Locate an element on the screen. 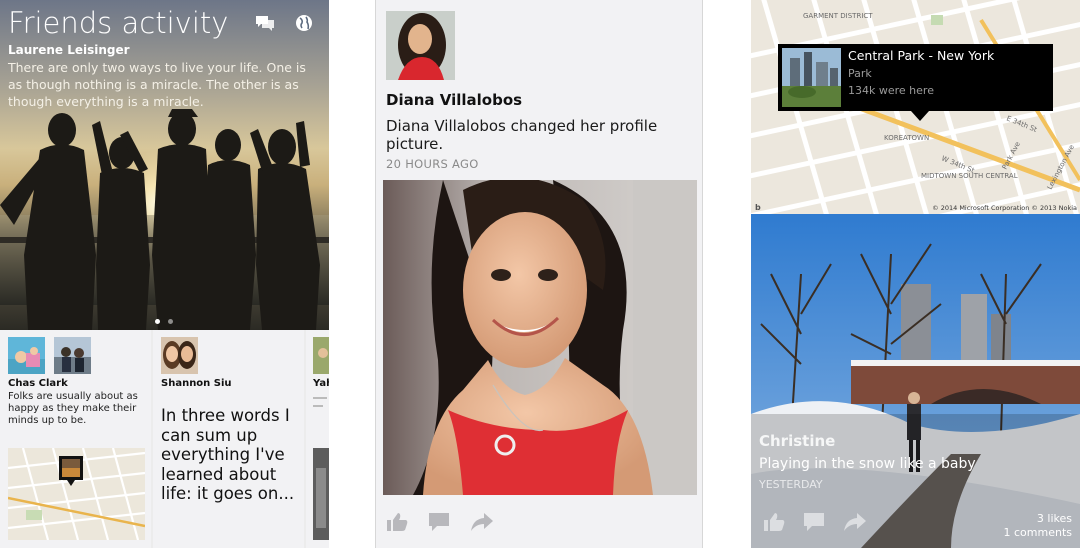 The height and width of the screenshot is (548, 1080). globe-icon is located at coordinates (306, 24).